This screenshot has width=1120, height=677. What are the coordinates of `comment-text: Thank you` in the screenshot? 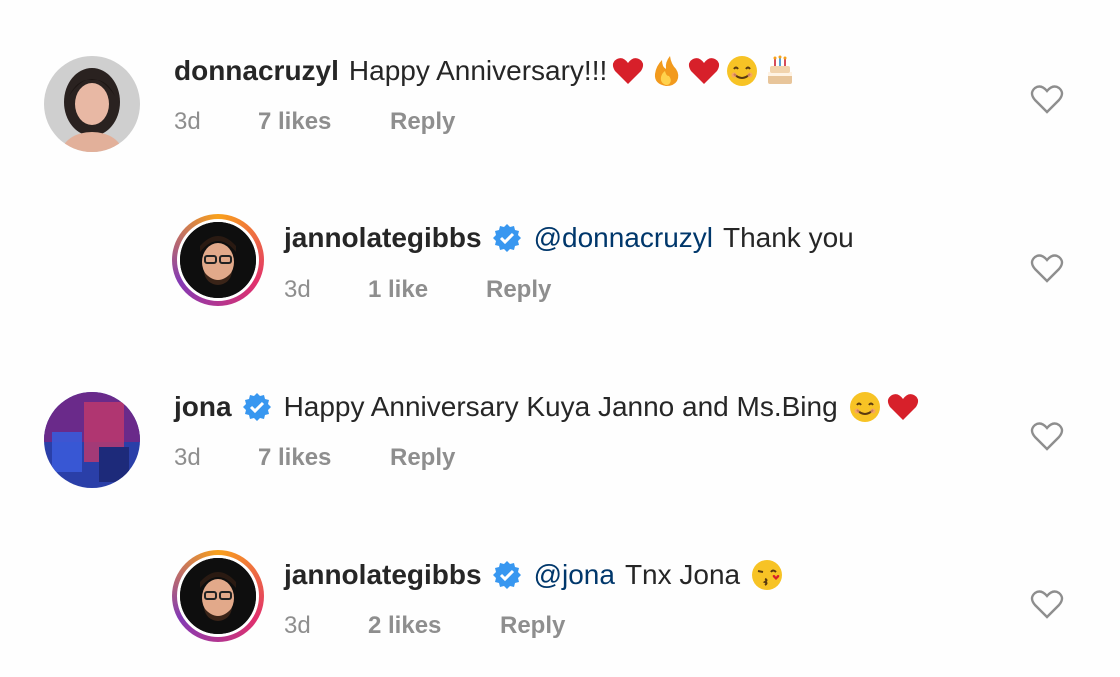 It's located at (788, 237).